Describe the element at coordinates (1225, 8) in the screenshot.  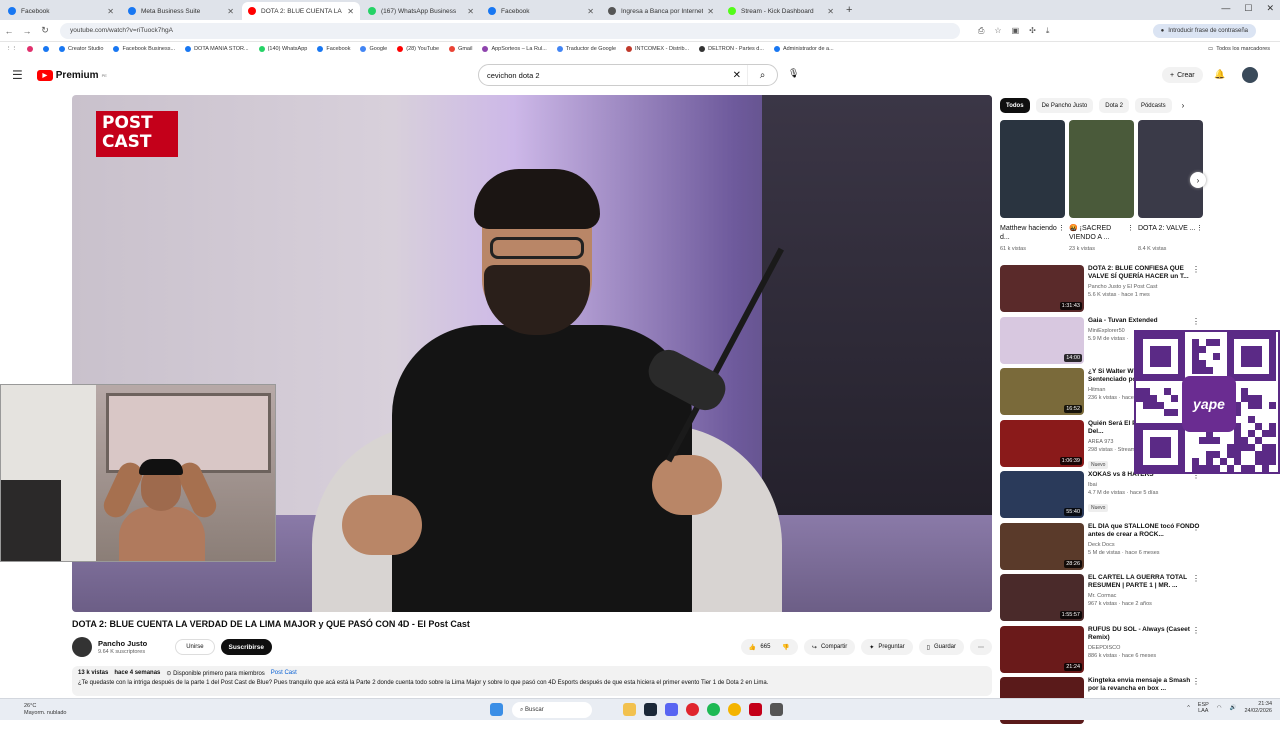
I see `minimize-icon: —` at that location.